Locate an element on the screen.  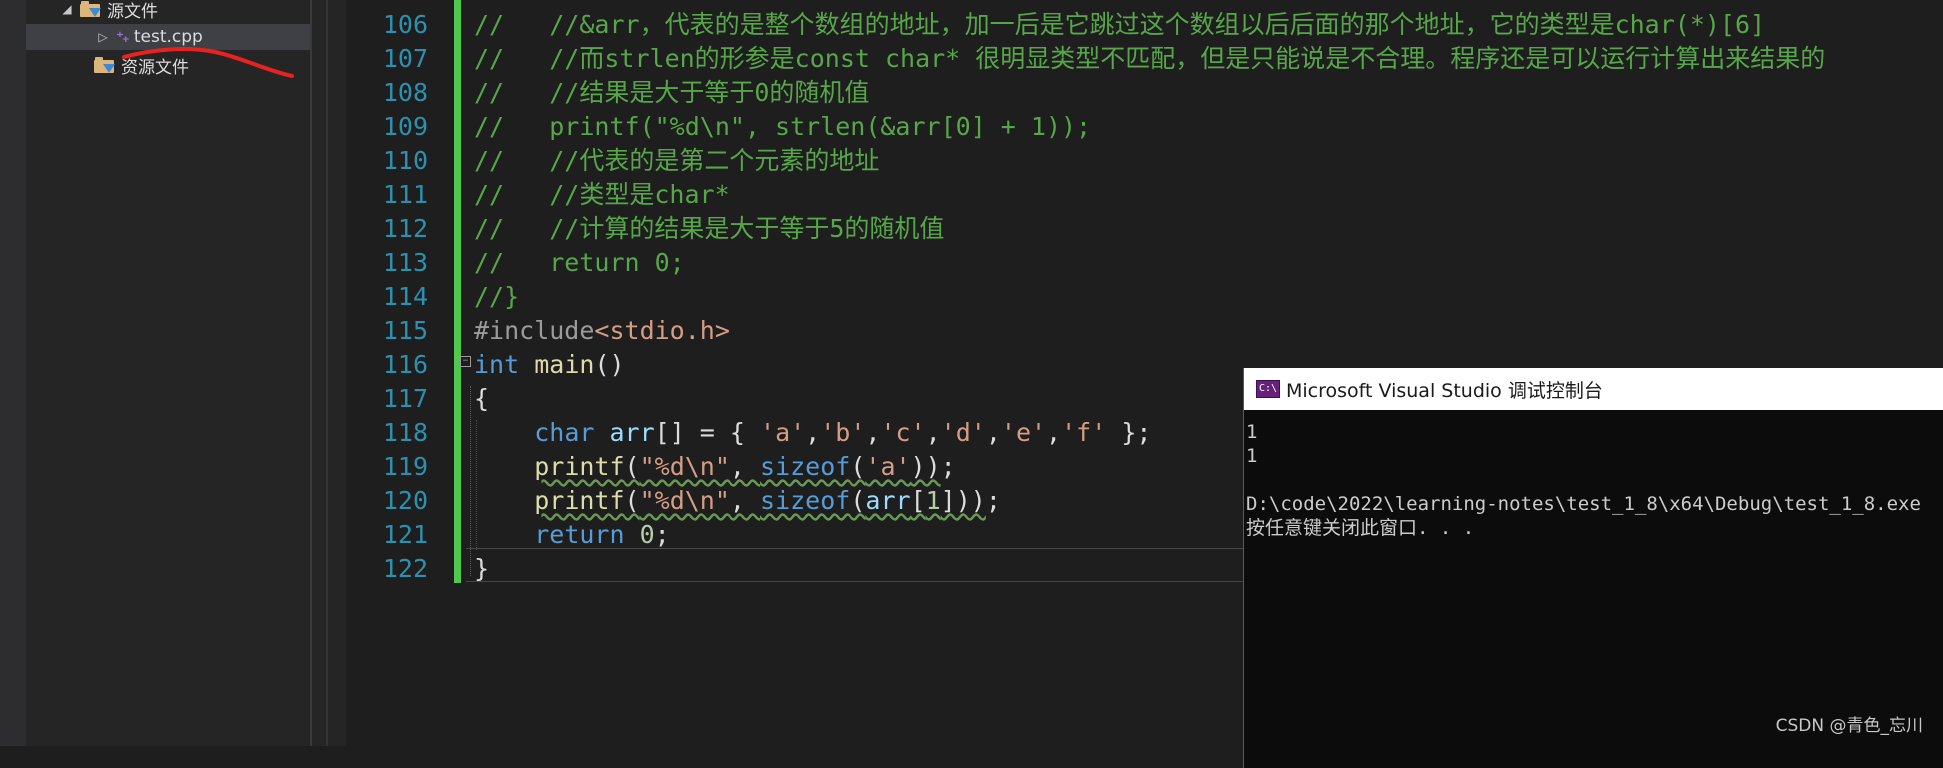
explorer-border is located at coordinates (311, 373).